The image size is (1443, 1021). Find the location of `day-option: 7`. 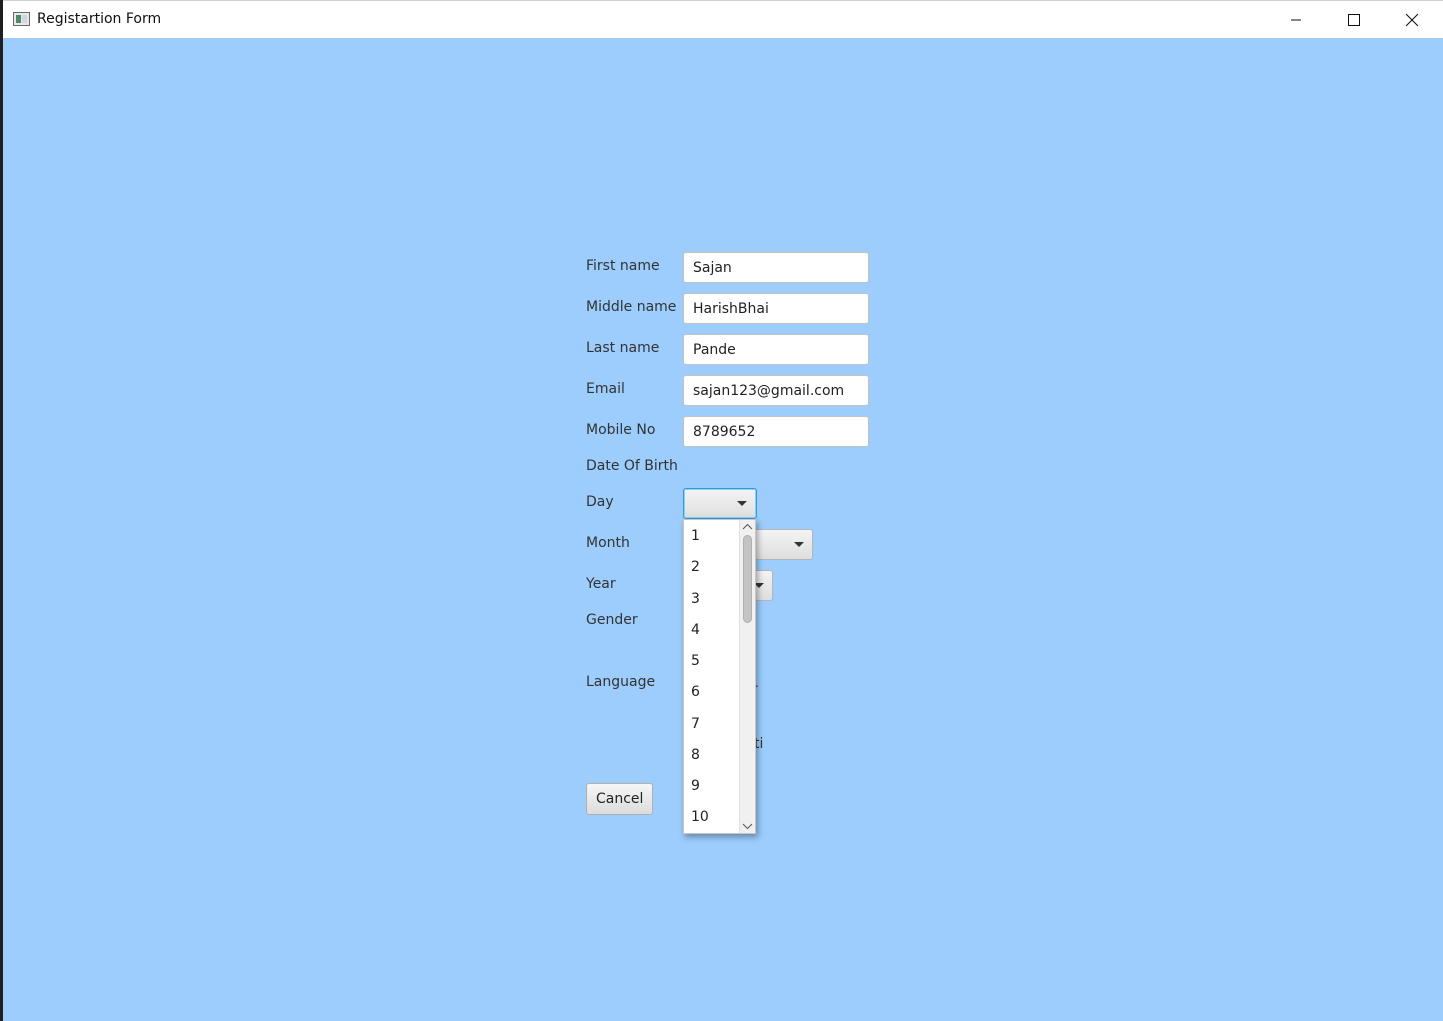

day-option: 7 is located at coordinates (695, 724).